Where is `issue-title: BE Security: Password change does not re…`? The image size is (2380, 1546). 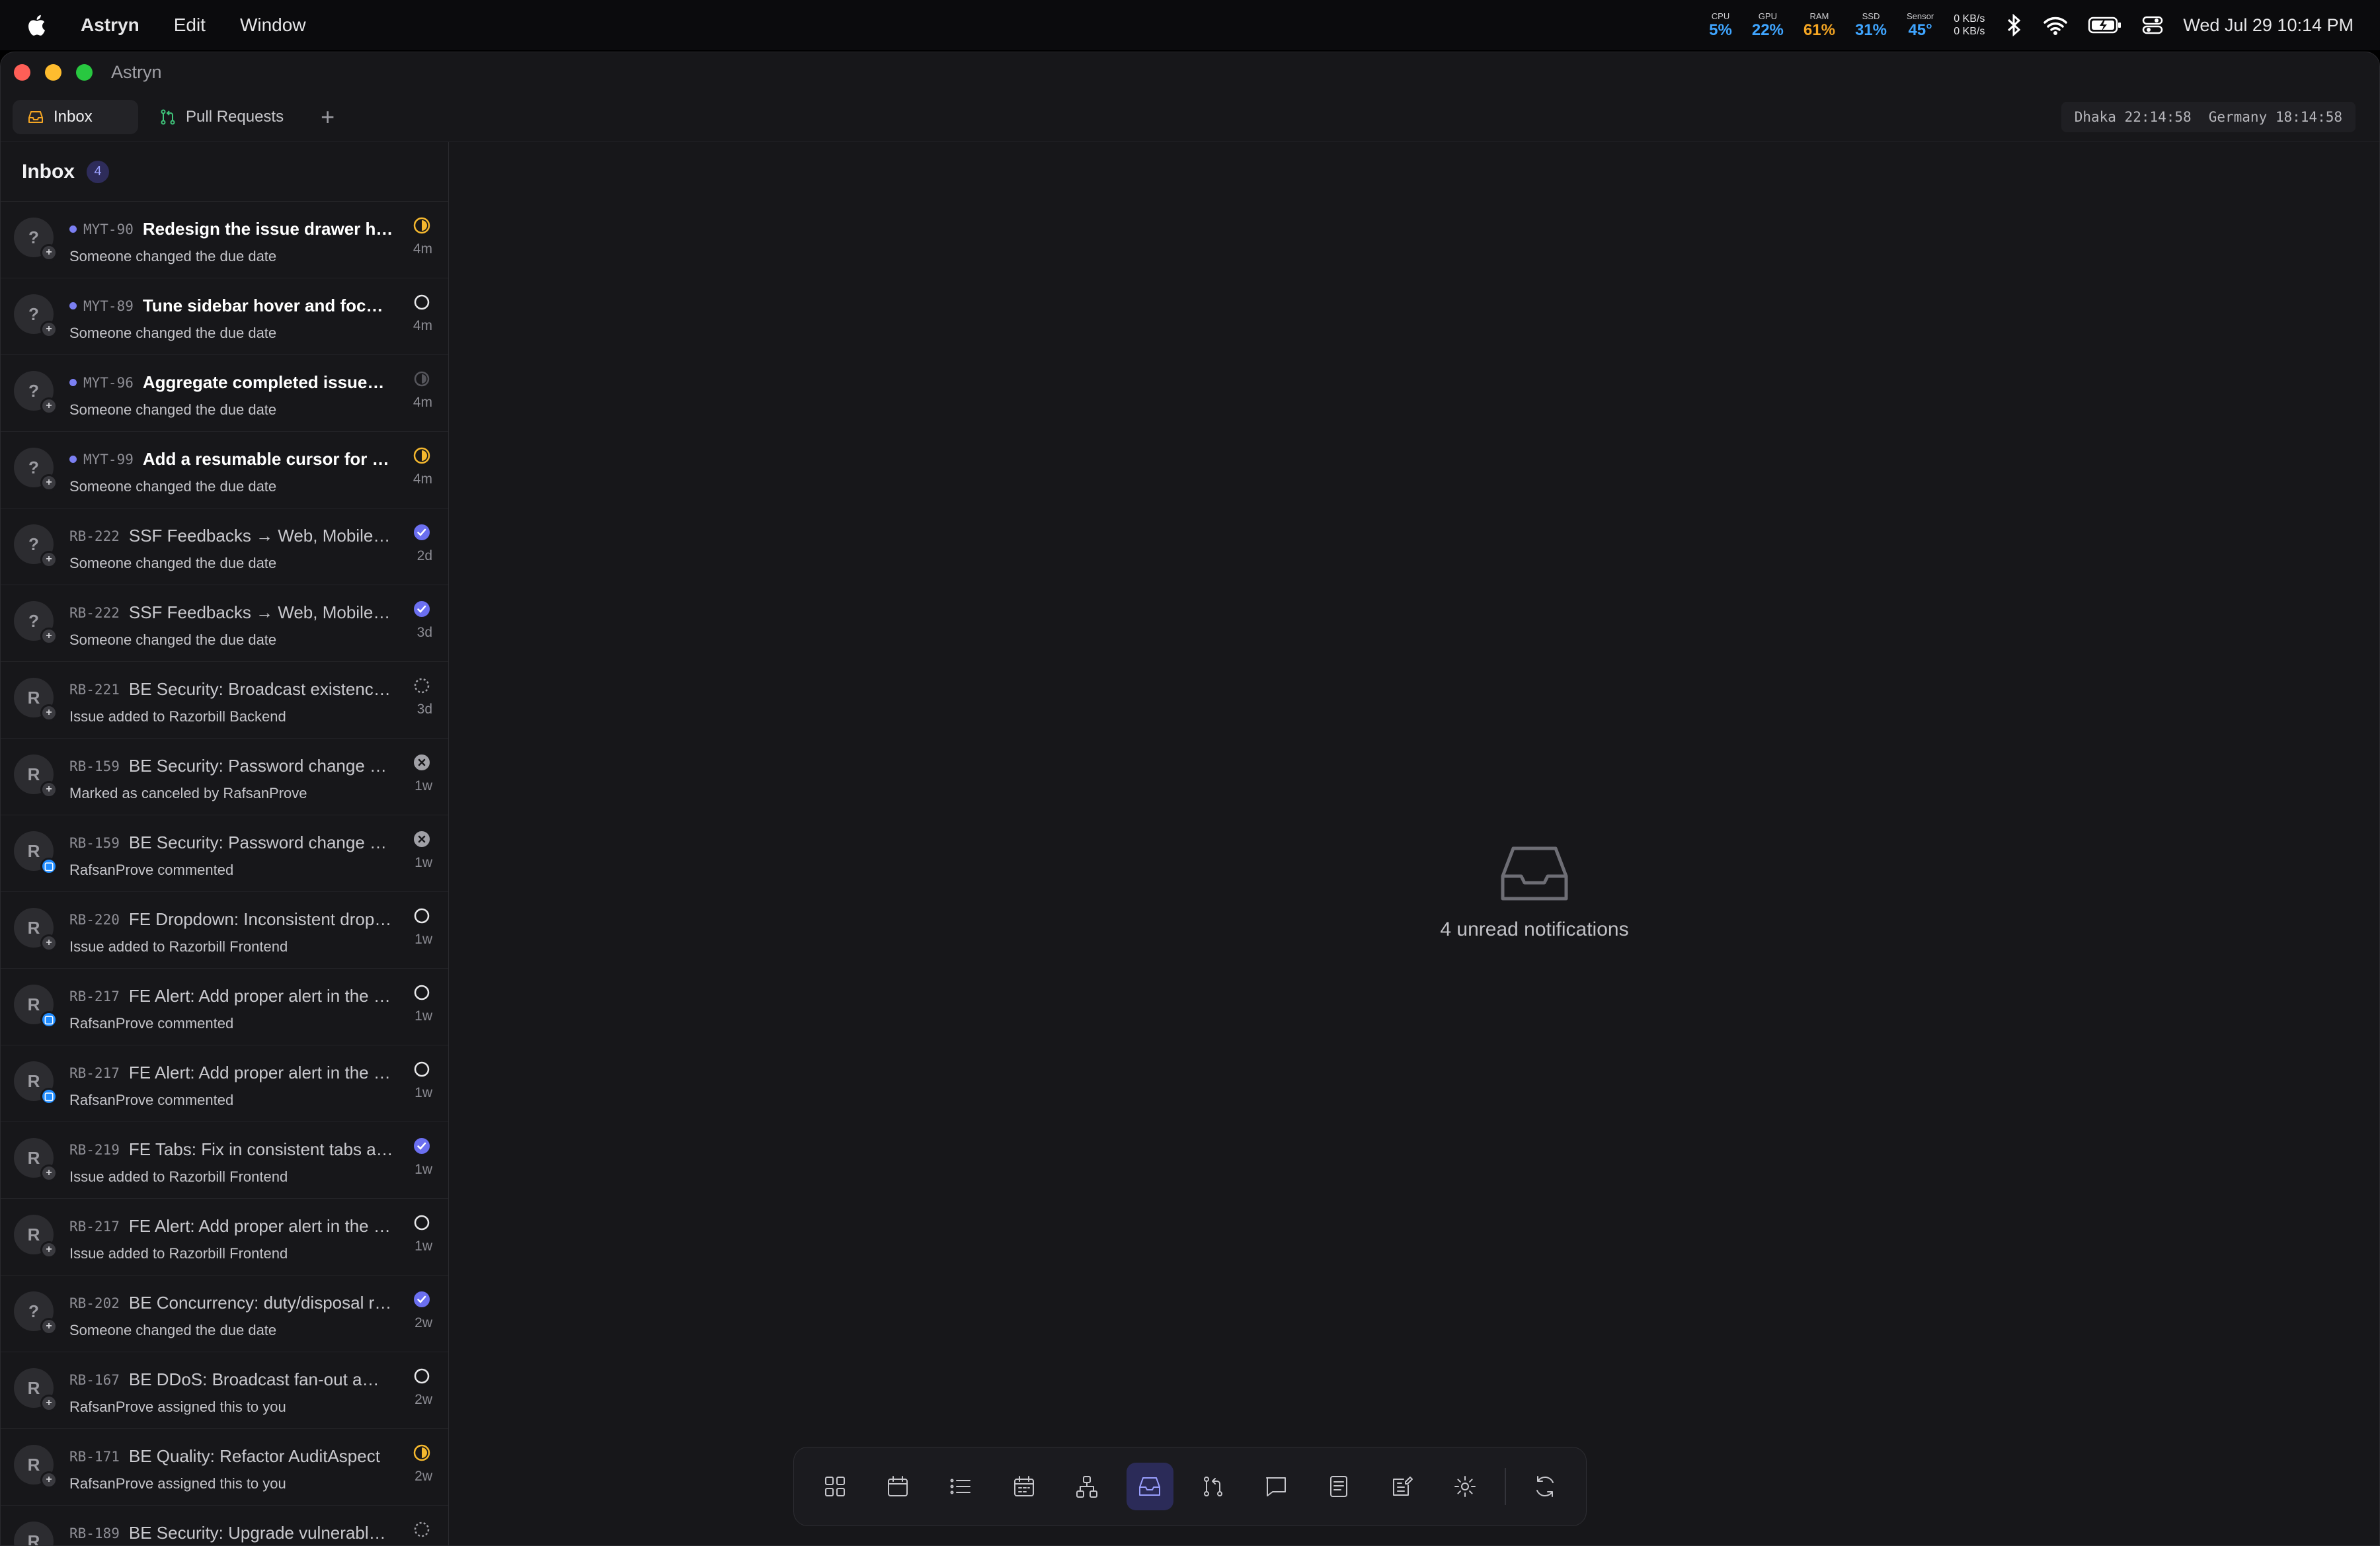
issue-title: BE Security: Password change does not re… is located at coordinates (260, 766).